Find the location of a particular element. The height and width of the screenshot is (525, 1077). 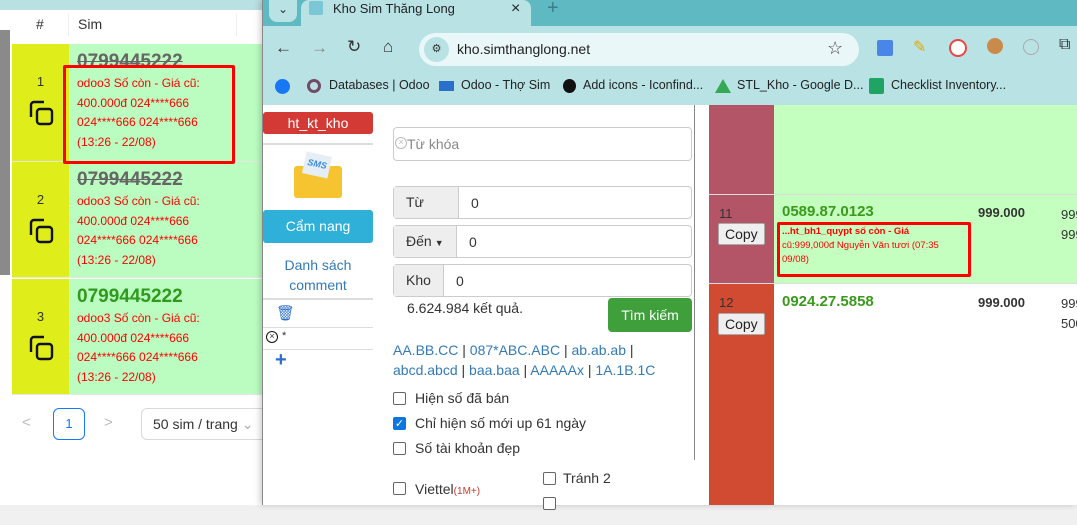

row-index: 11 is located at coordinates (726, 213).